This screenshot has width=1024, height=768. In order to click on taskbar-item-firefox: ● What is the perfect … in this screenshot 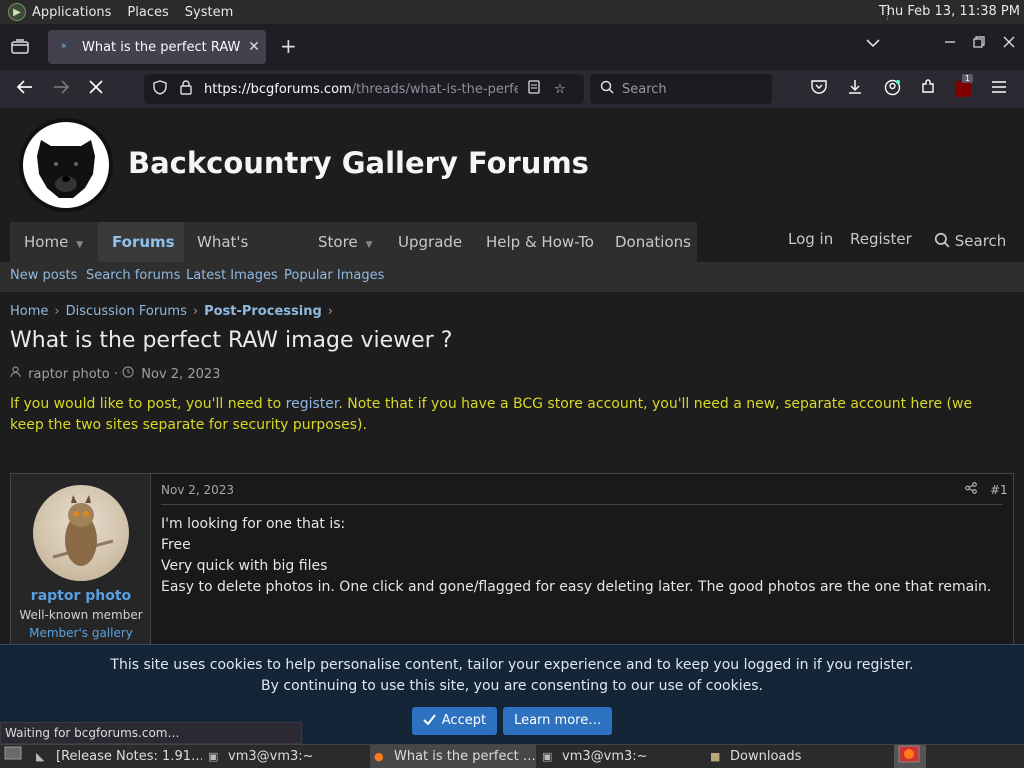, I will do `click(453, 756)`.